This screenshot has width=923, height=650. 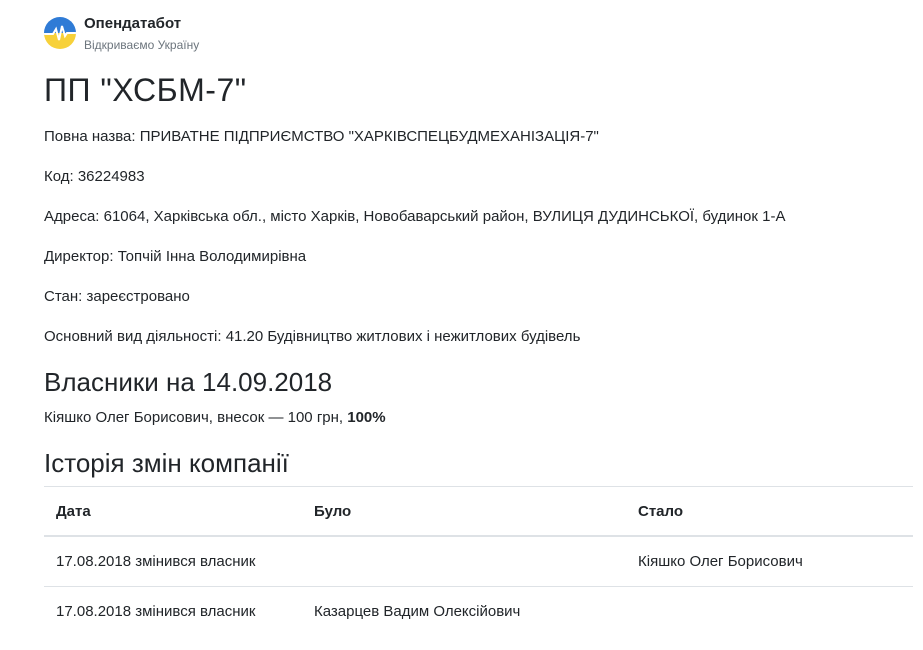 I want to click on owner-share: 100%, so click(x=366, y=417).